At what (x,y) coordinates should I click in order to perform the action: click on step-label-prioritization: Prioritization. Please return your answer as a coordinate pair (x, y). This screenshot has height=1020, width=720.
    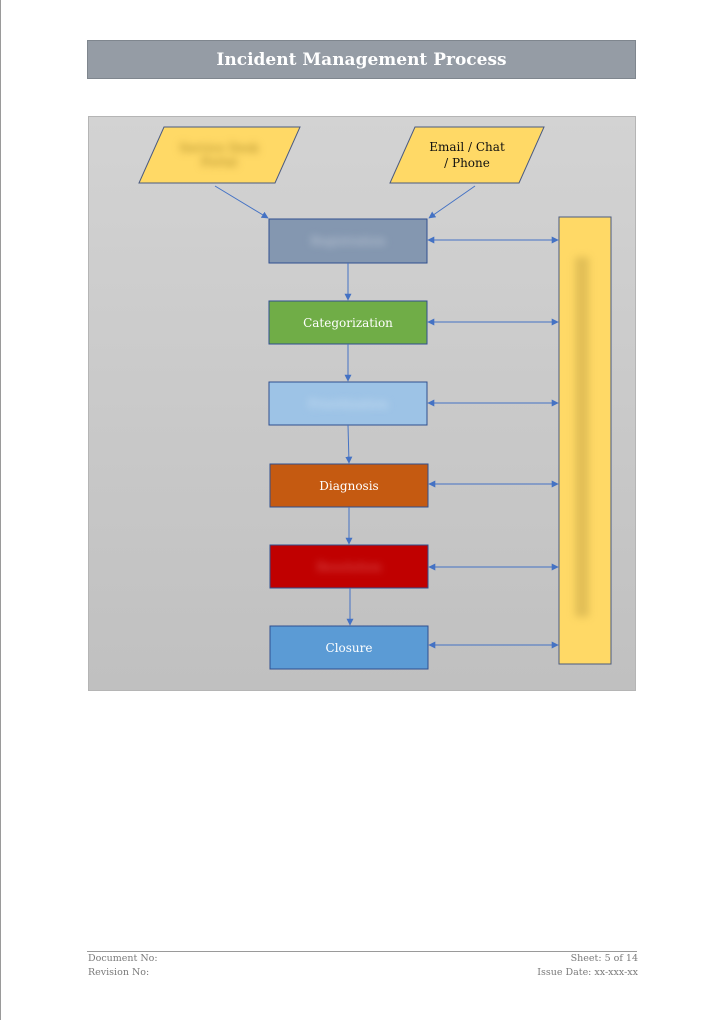
    Looking at the image, I should click on (348, 403).